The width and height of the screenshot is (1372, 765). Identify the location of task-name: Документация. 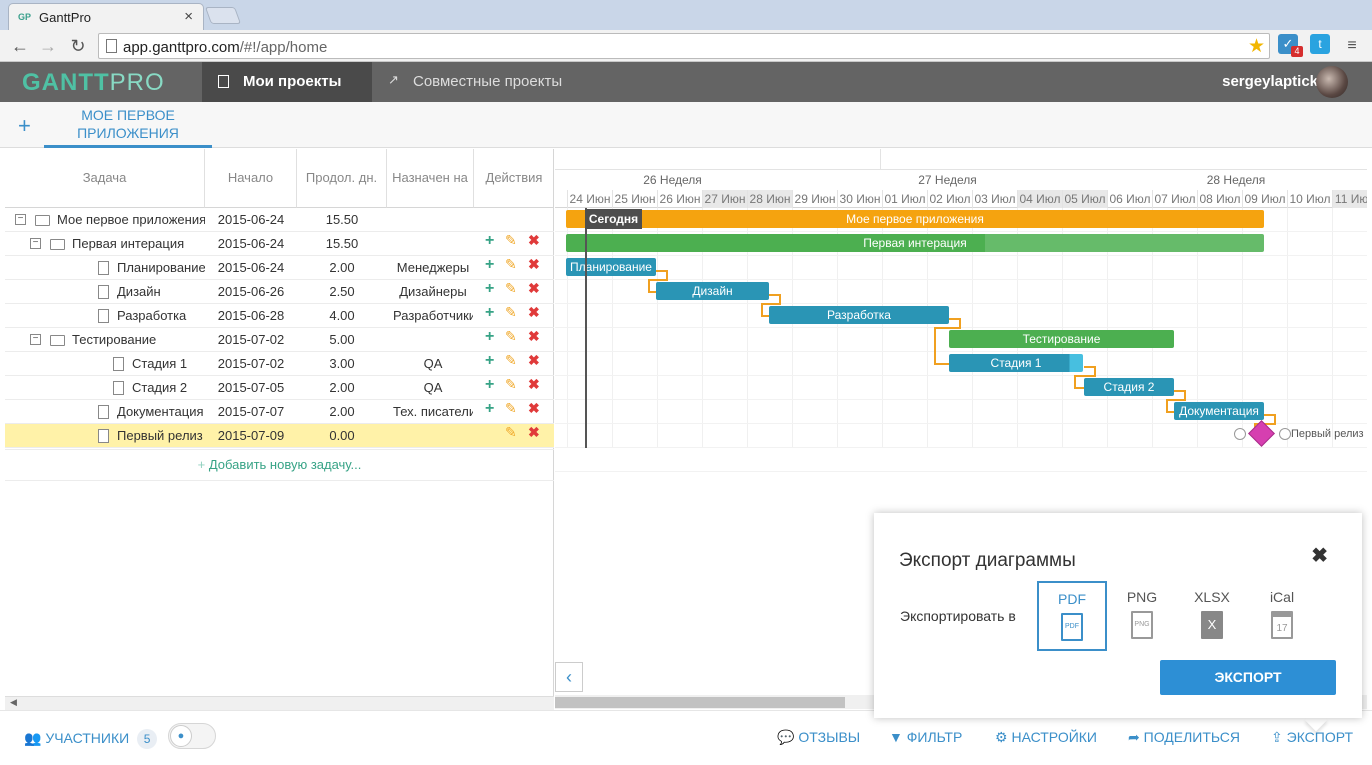
(161, 412).